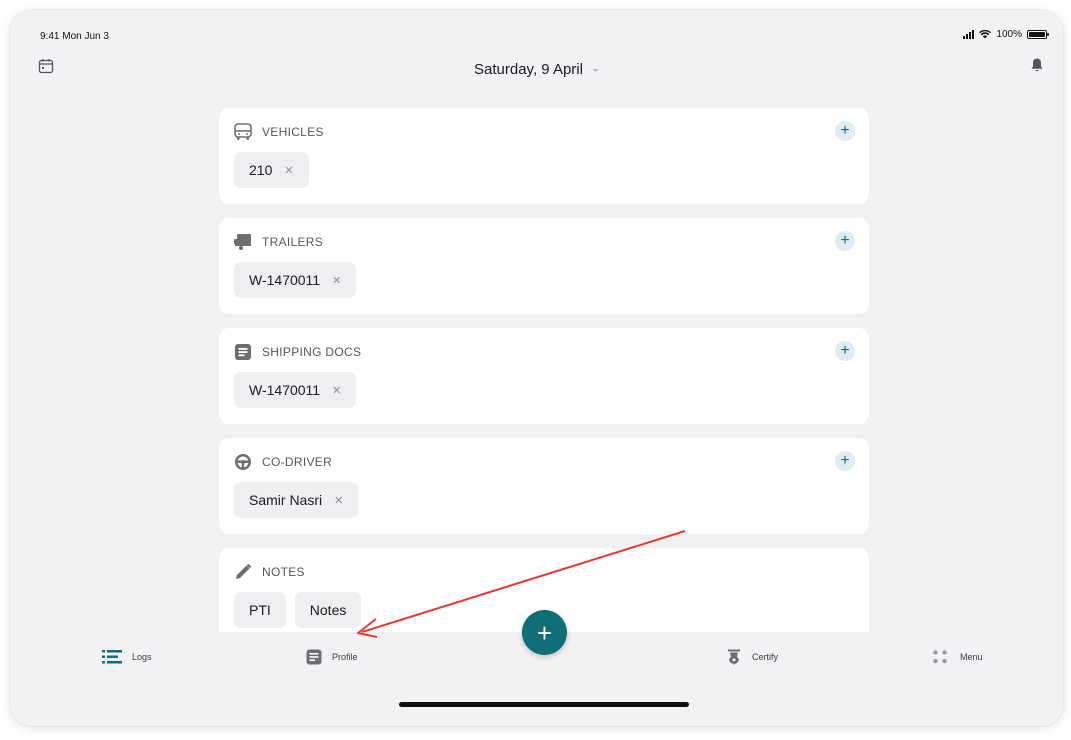  I want to click on tab-logs: Logs, so click(127, 657).